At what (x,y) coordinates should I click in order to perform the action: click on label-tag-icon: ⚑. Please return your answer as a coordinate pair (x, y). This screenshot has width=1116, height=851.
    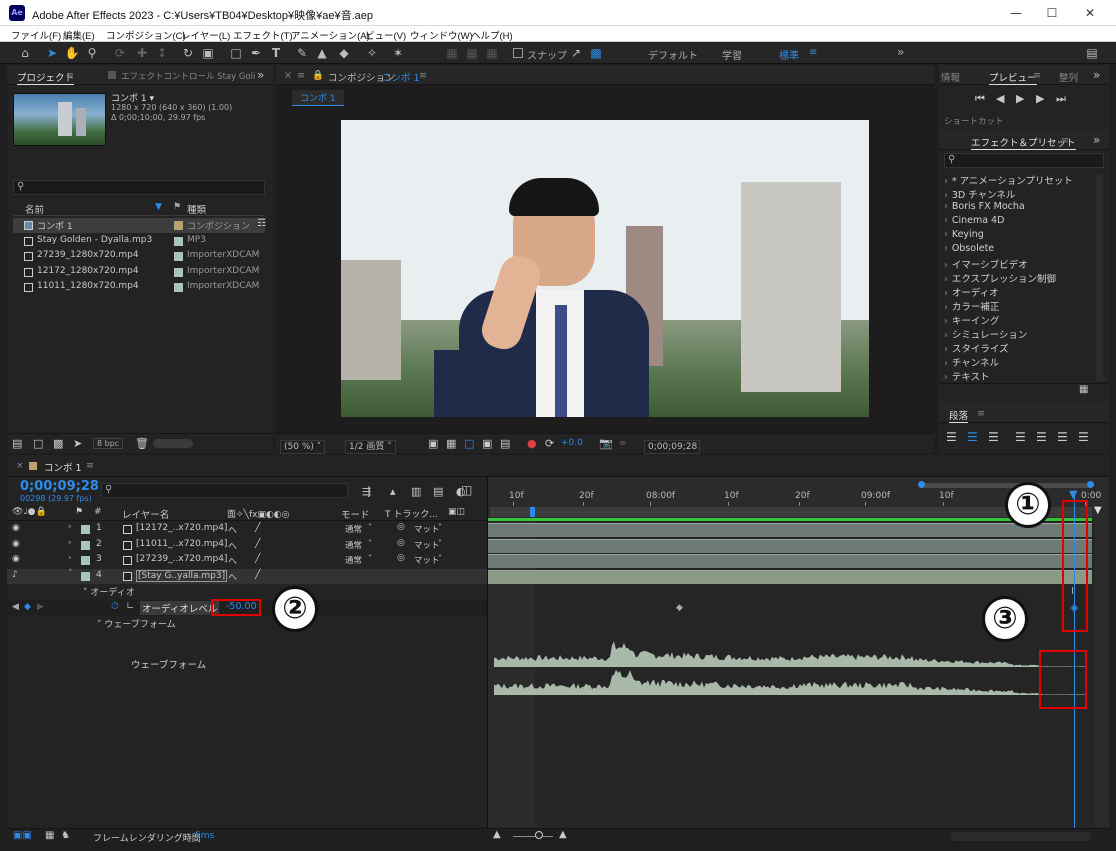
    Looking at the image, I should click on (177, 207).